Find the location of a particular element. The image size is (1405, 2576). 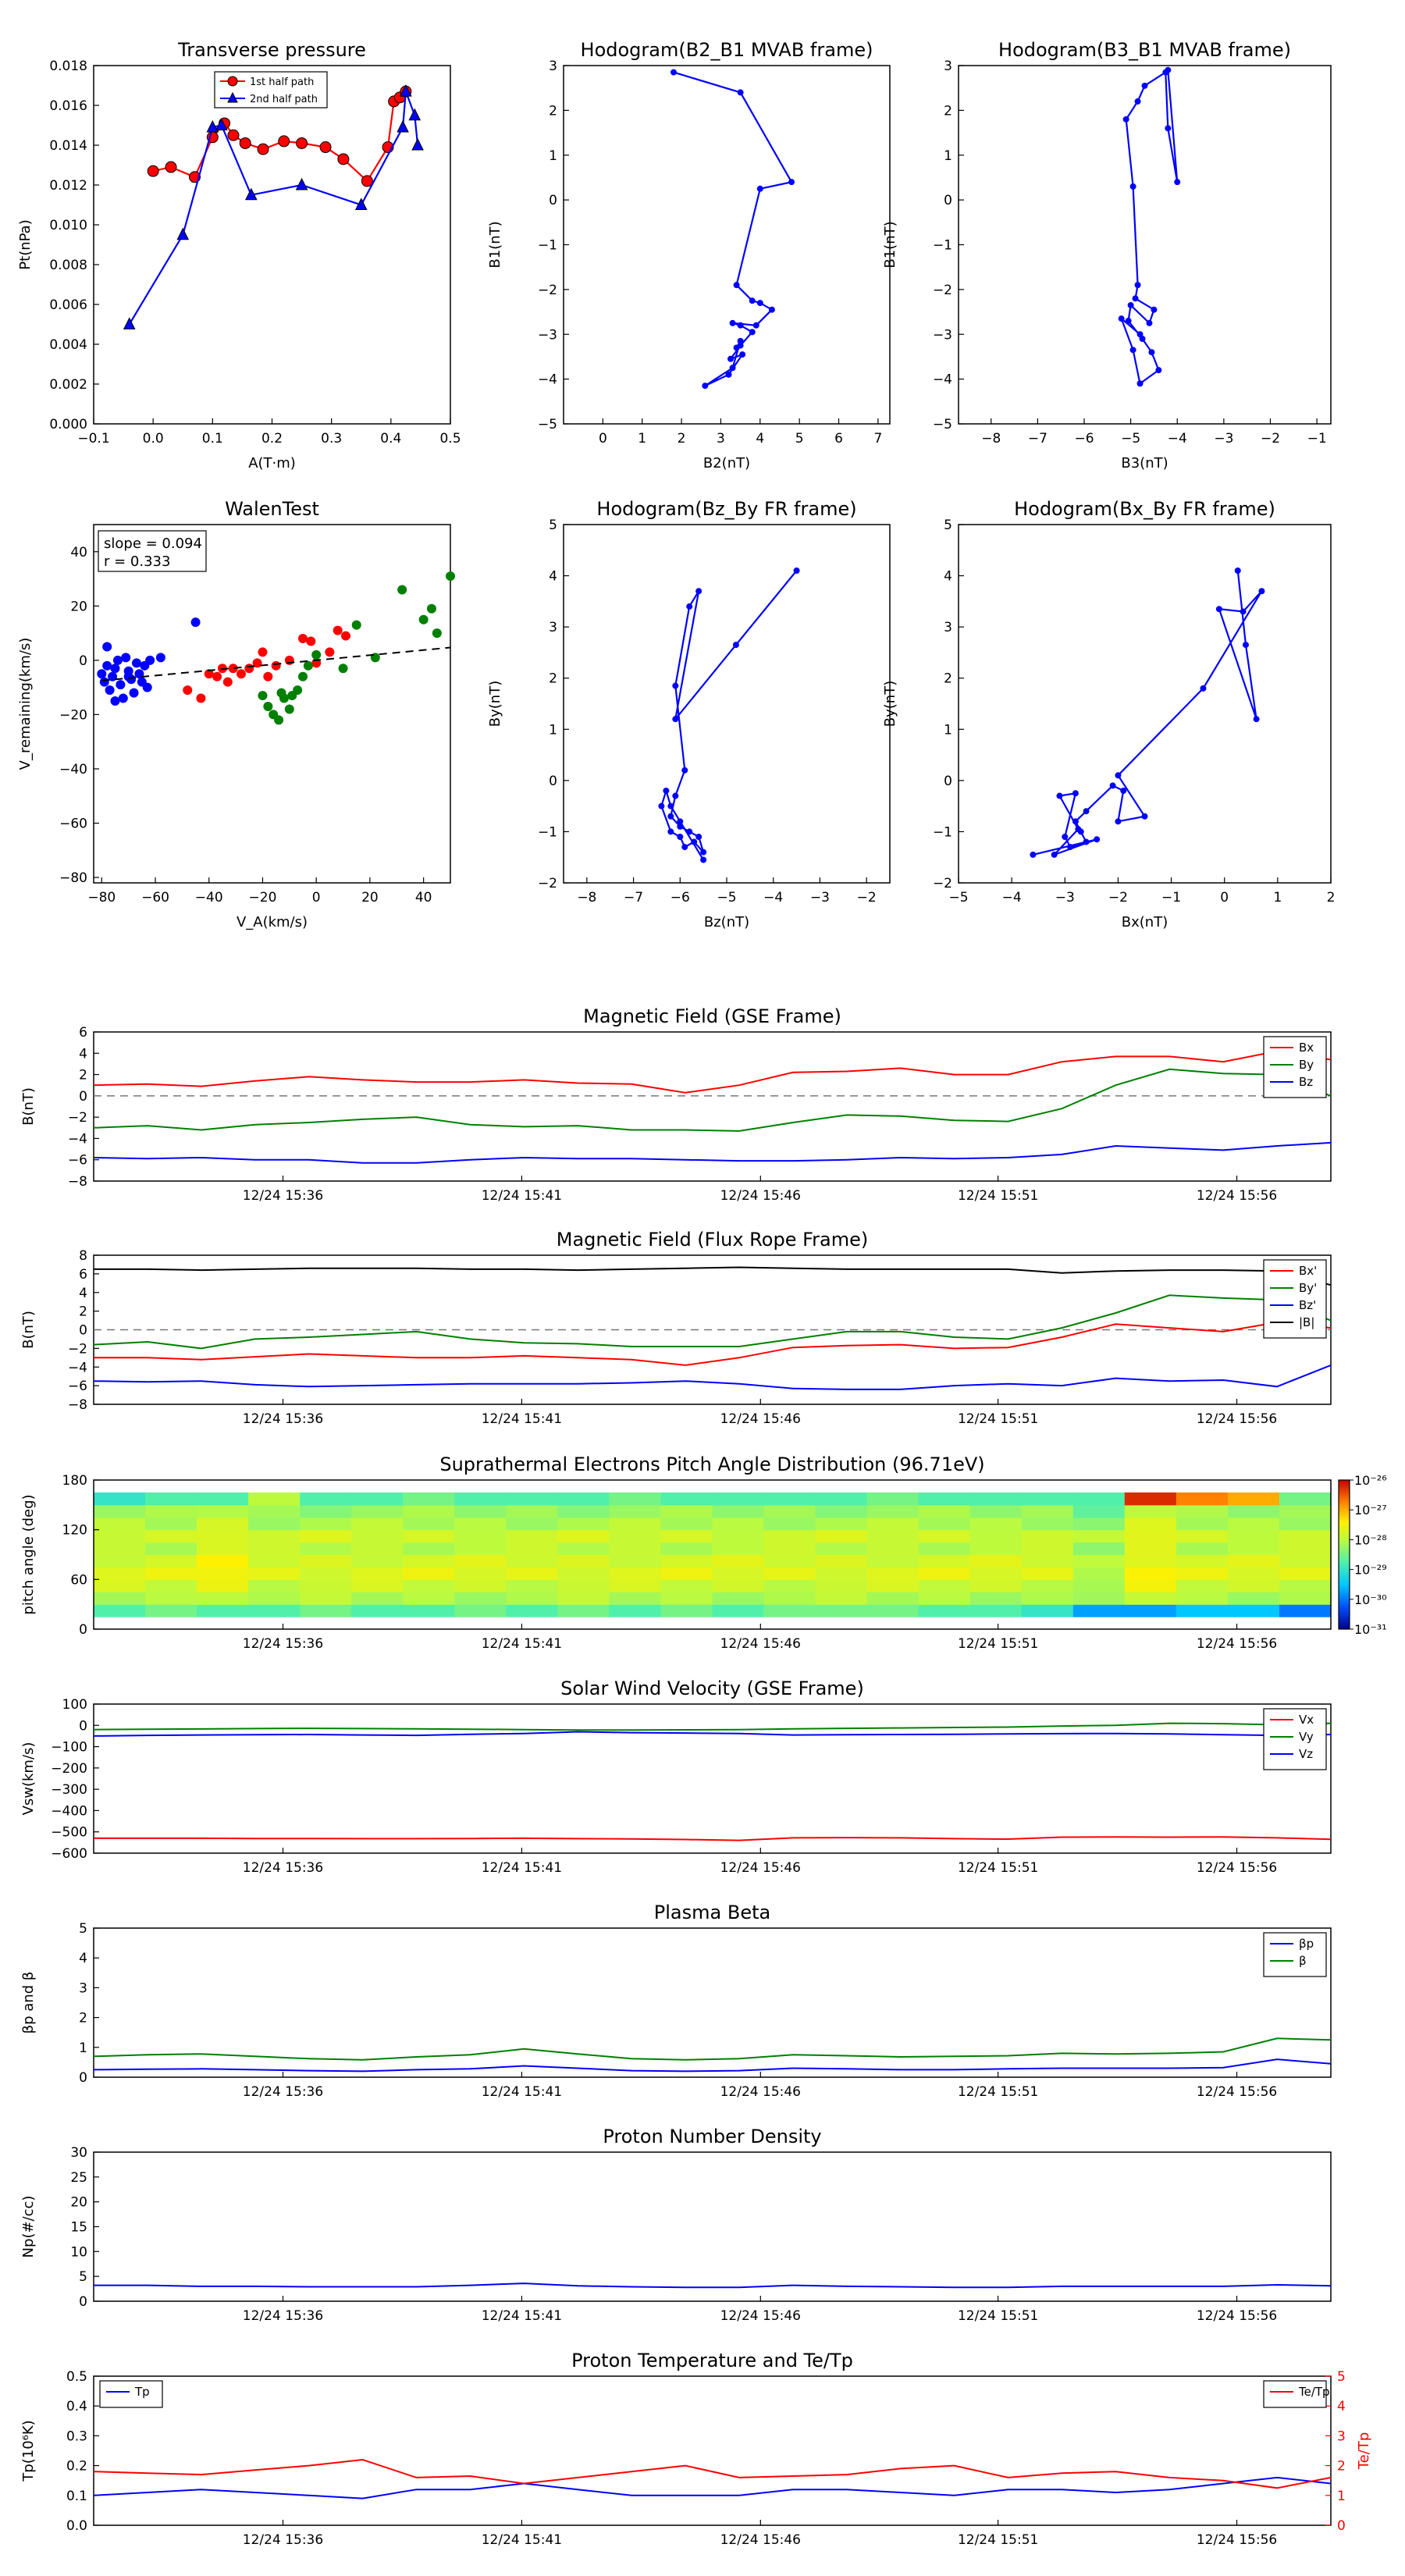

colorbar-tick-label: 10⁻²⁸ is located at coordinates (1370, 1539).